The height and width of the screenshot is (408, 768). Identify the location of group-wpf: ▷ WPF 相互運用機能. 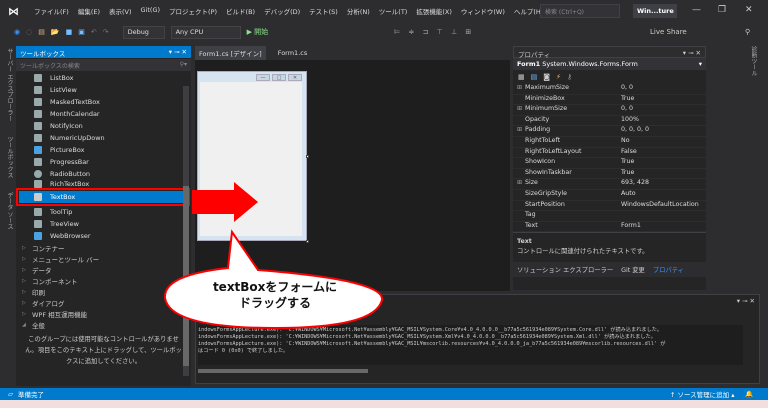
(103, 313).